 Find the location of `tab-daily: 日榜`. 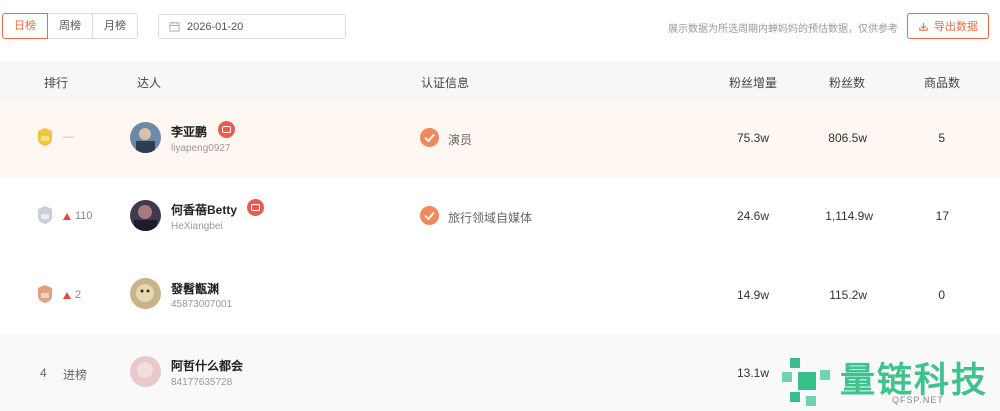

tab-daily: 日榜 is located at coordinates (25, 26).